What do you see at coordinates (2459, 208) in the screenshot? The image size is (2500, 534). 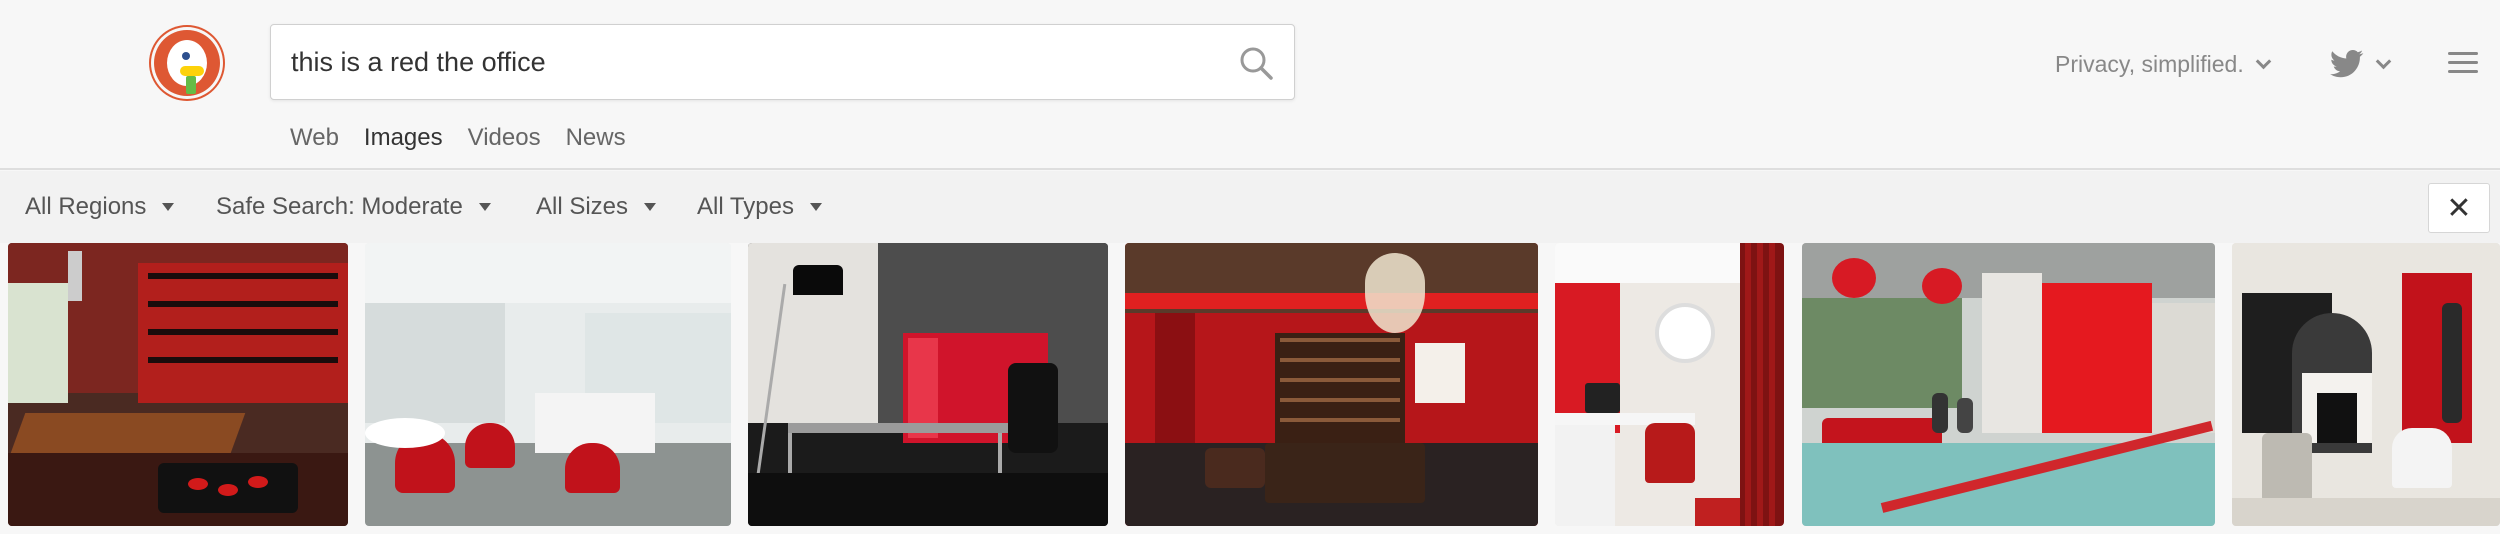 I see `close-icon: ✕` at bounding box center [2459, 208].